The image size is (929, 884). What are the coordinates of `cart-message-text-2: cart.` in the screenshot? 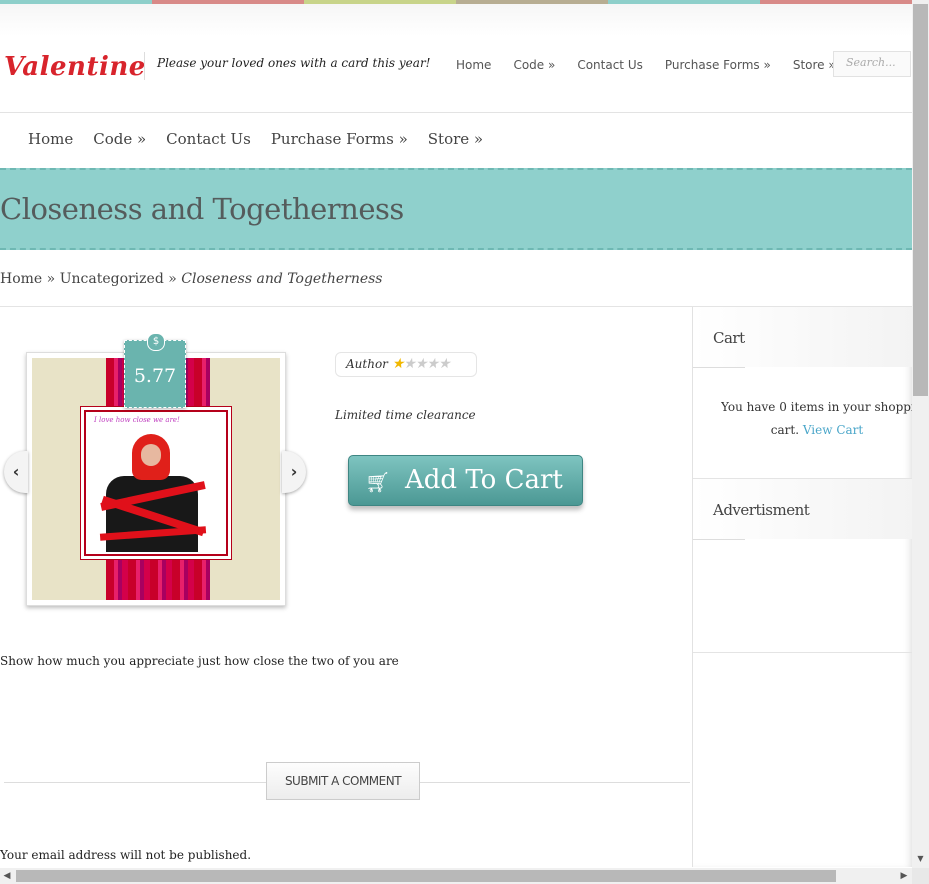 It's located at (785, 430).